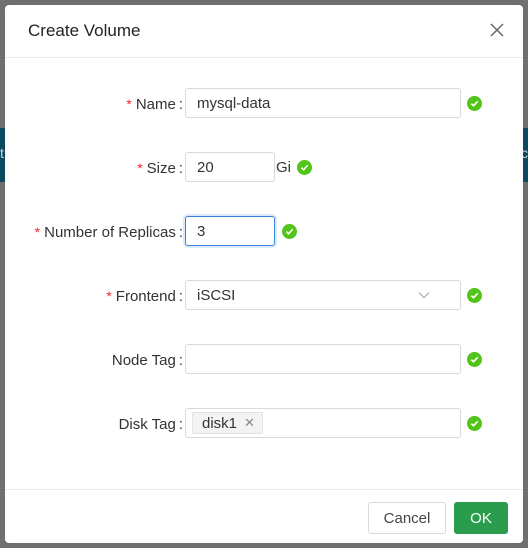 Image resolution: width=528 pixels, height=548 pixels. I want to click on form-row-replicas: * Number of Replicas : 3, so click(264, 232).